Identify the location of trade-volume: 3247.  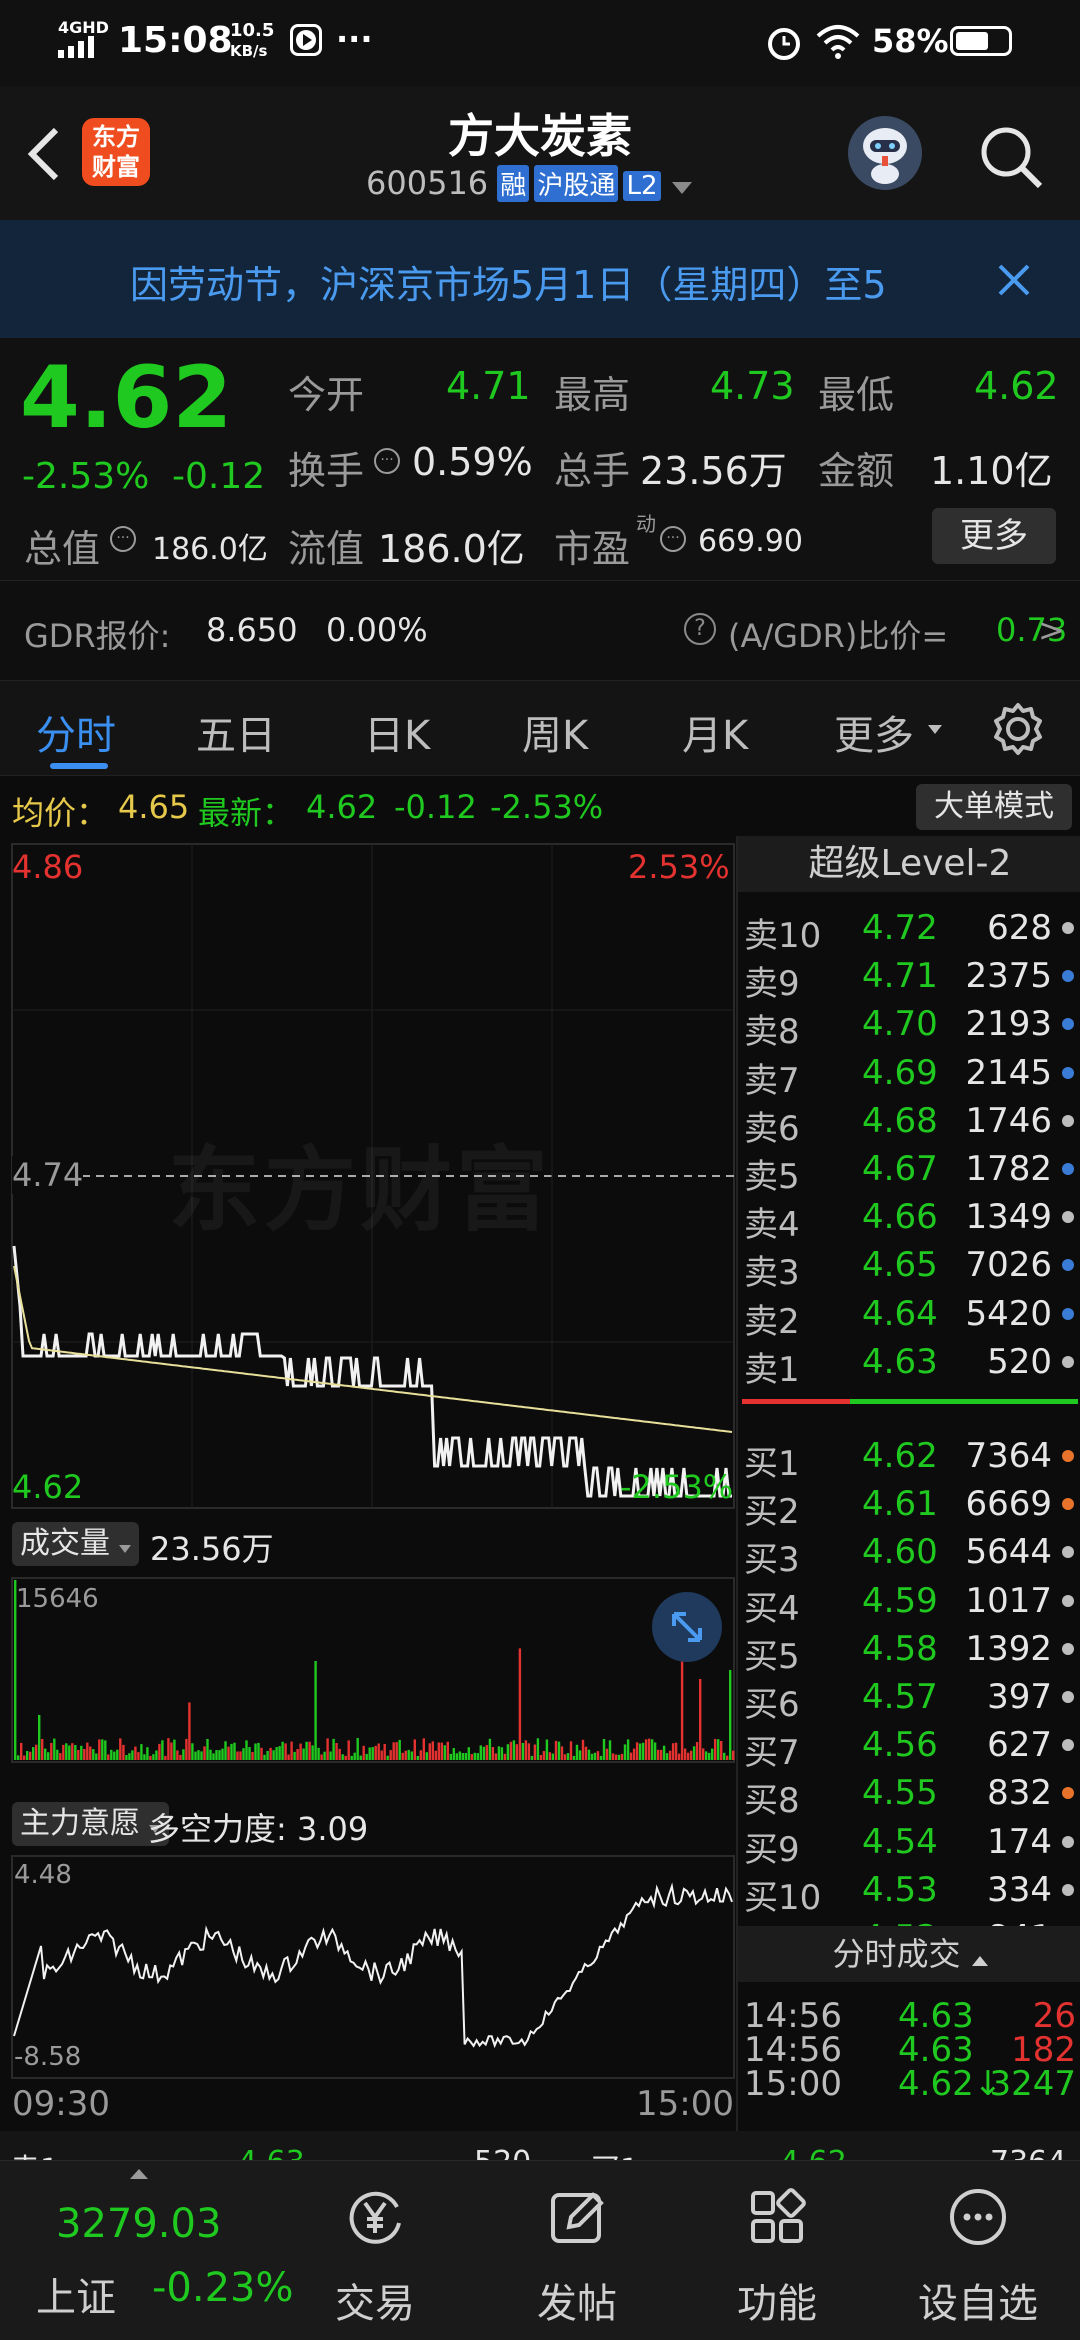
(1032, 2084).